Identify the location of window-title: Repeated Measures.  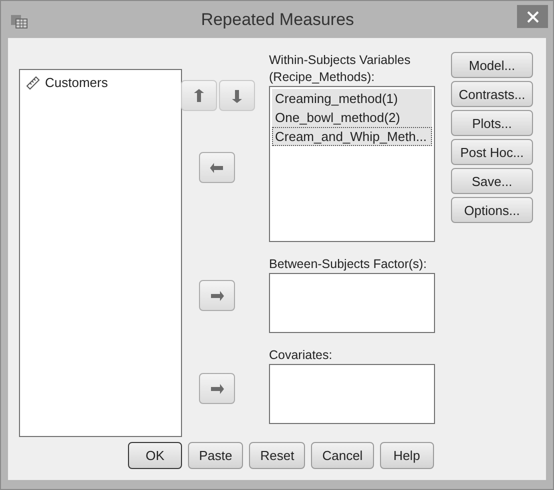
(278, 20).